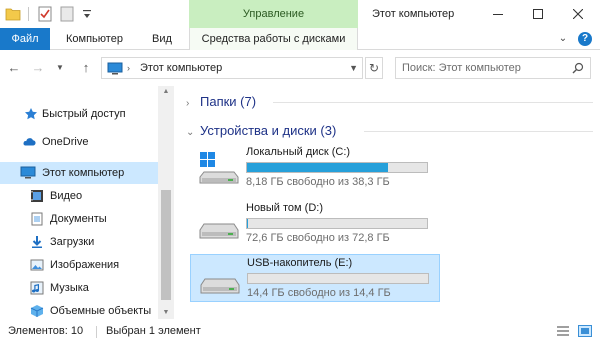 The height and width of the screenshot is (343, 600). I want to click on item-count: Элементов: 10, so click(46, 331).